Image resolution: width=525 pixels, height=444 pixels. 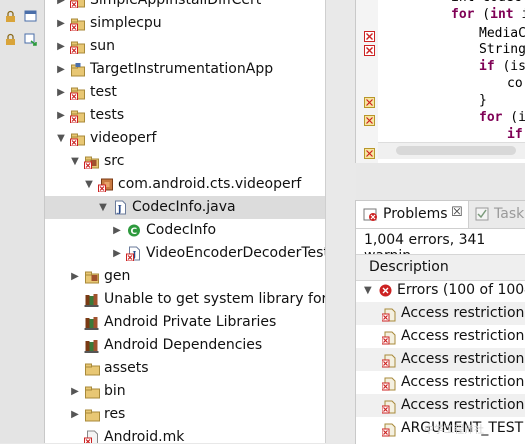 What do you see at coordinates (115, 414) in the screenshot?
I see `tree-item-label: res` at bounding box center [115, 414].